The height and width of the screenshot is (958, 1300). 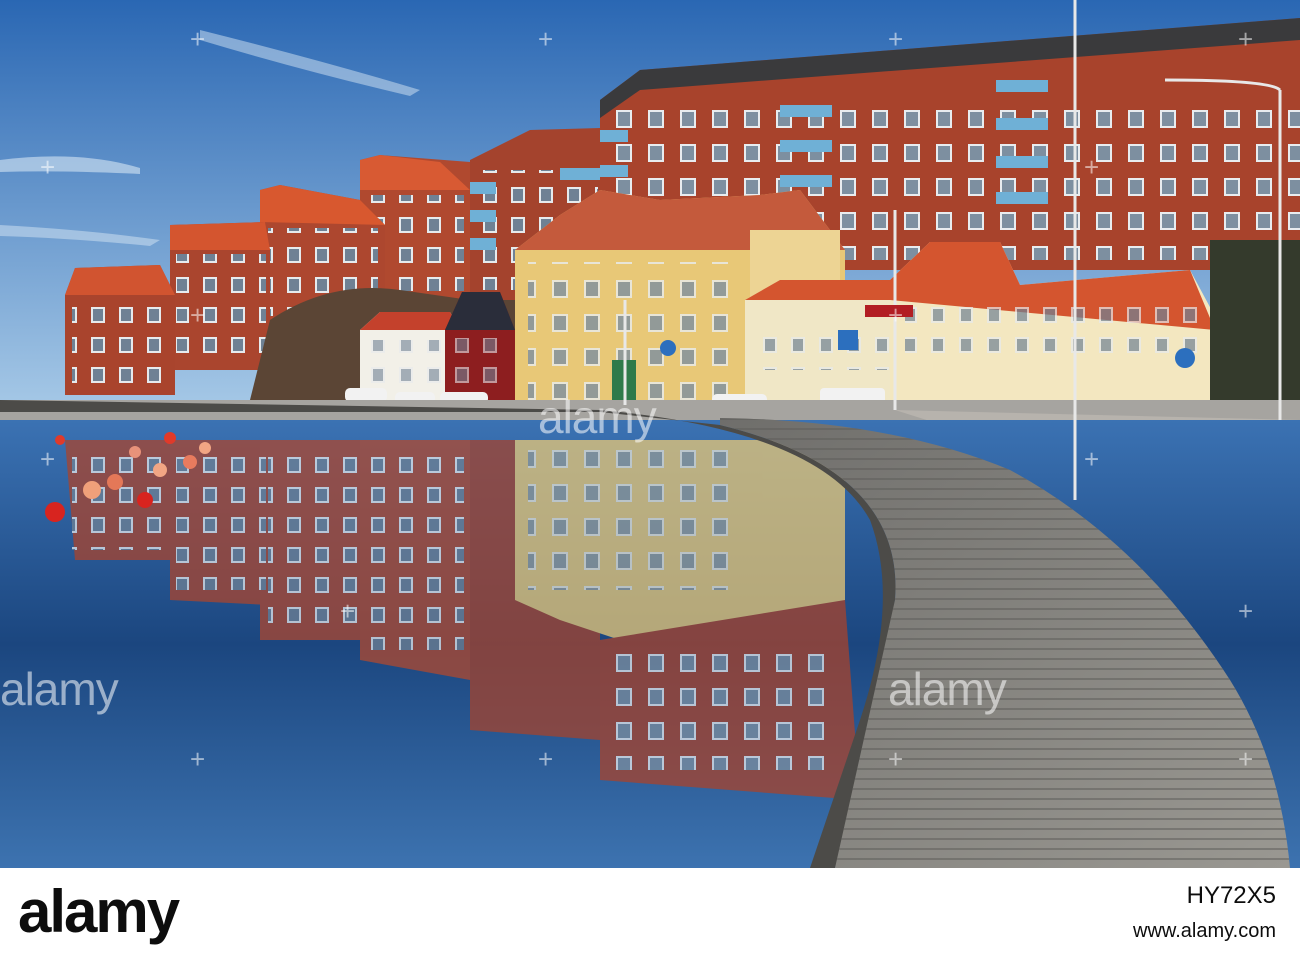 What do you see at coordinates (848, 340) in the screenshot?
I see `sign-crossing` at bounding box center [848, 340].